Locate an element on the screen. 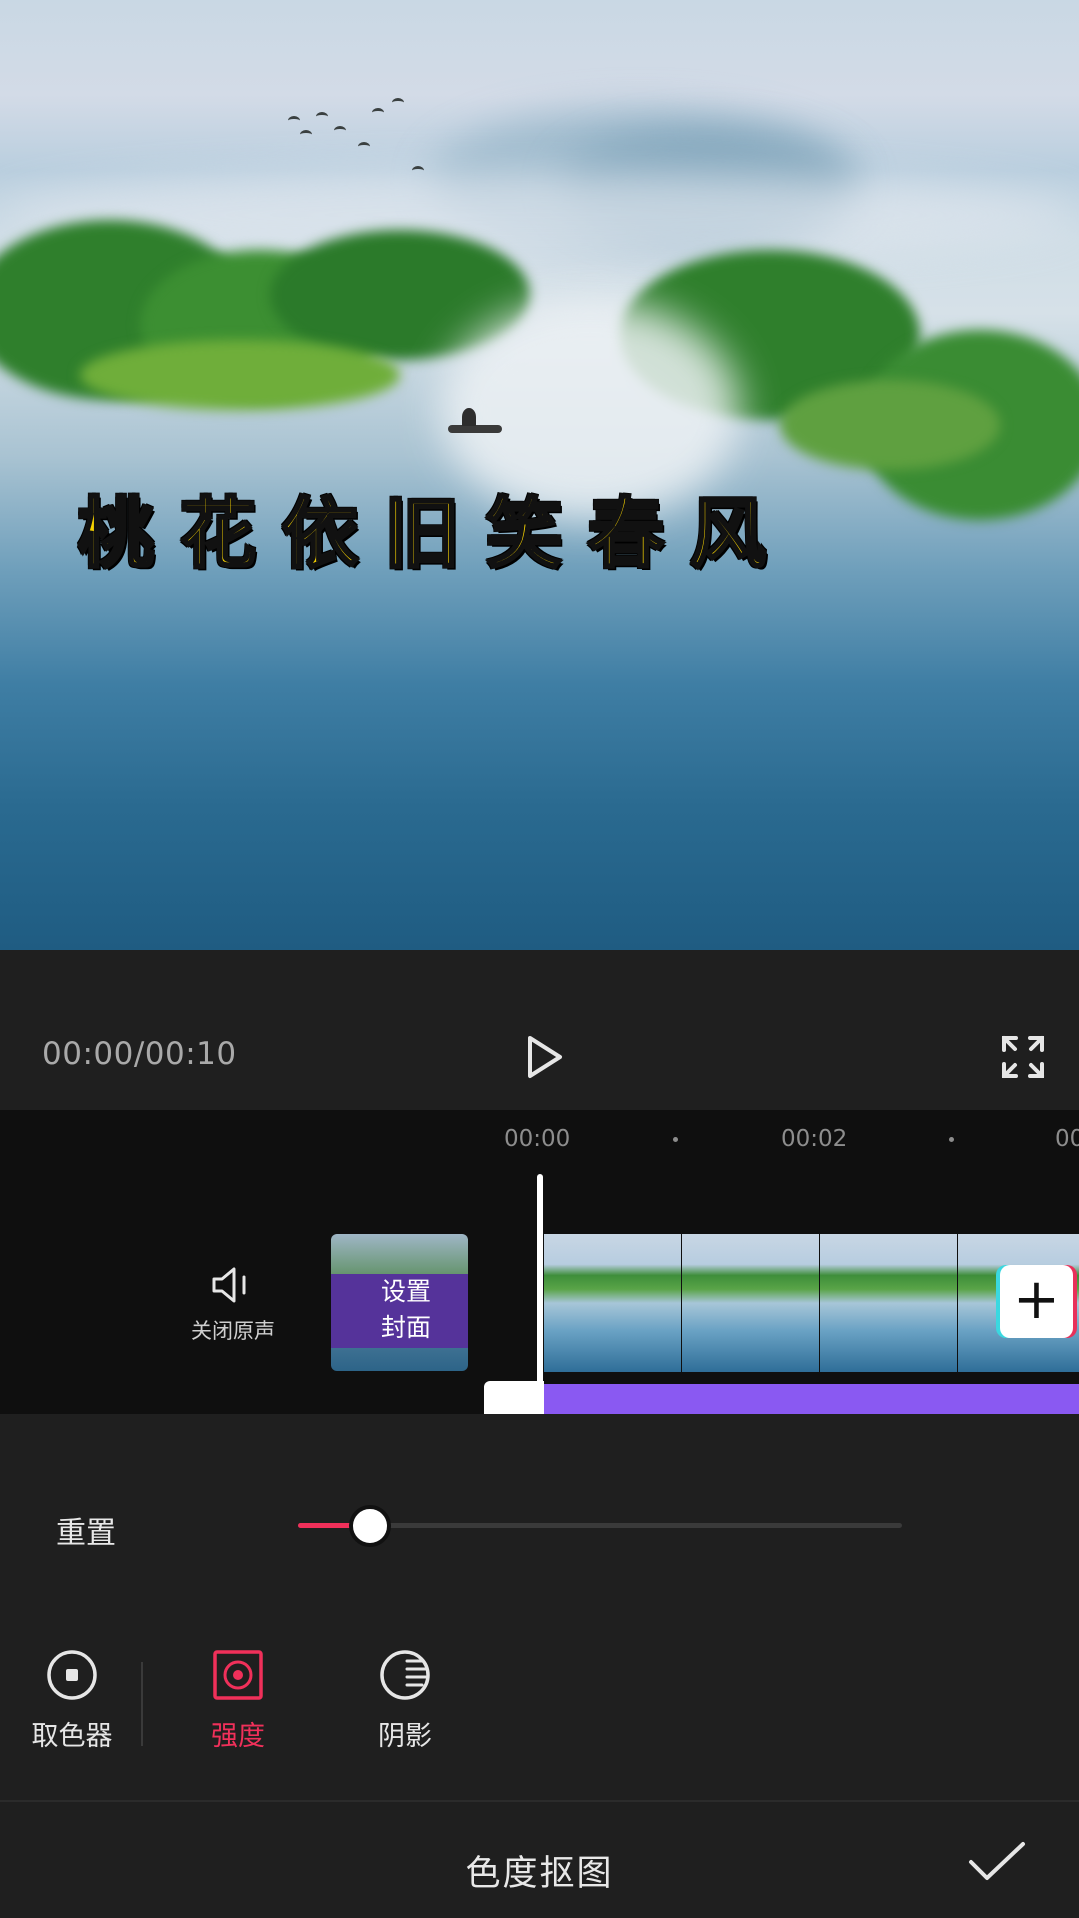 This screenshot has height=1918, width=1079. intensity-icon is located at coordinates (238, 1675).